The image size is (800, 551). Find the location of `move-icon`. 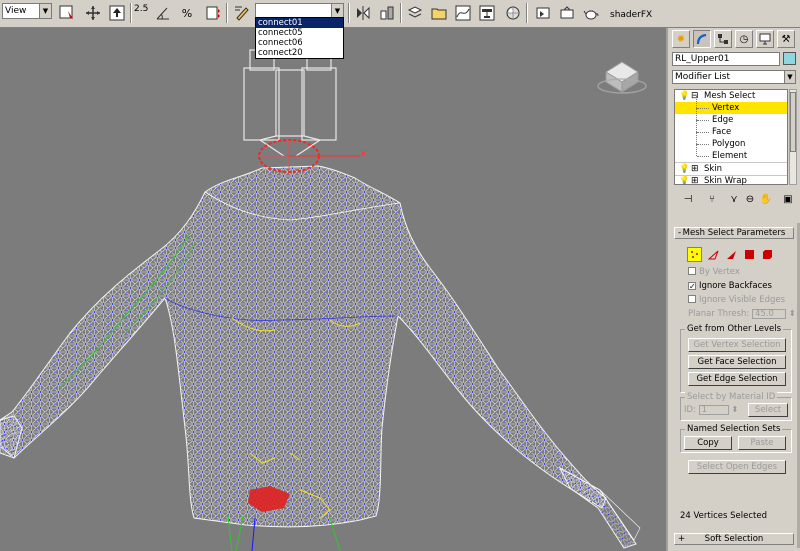

move-icon is located at coordinates (93, 13).